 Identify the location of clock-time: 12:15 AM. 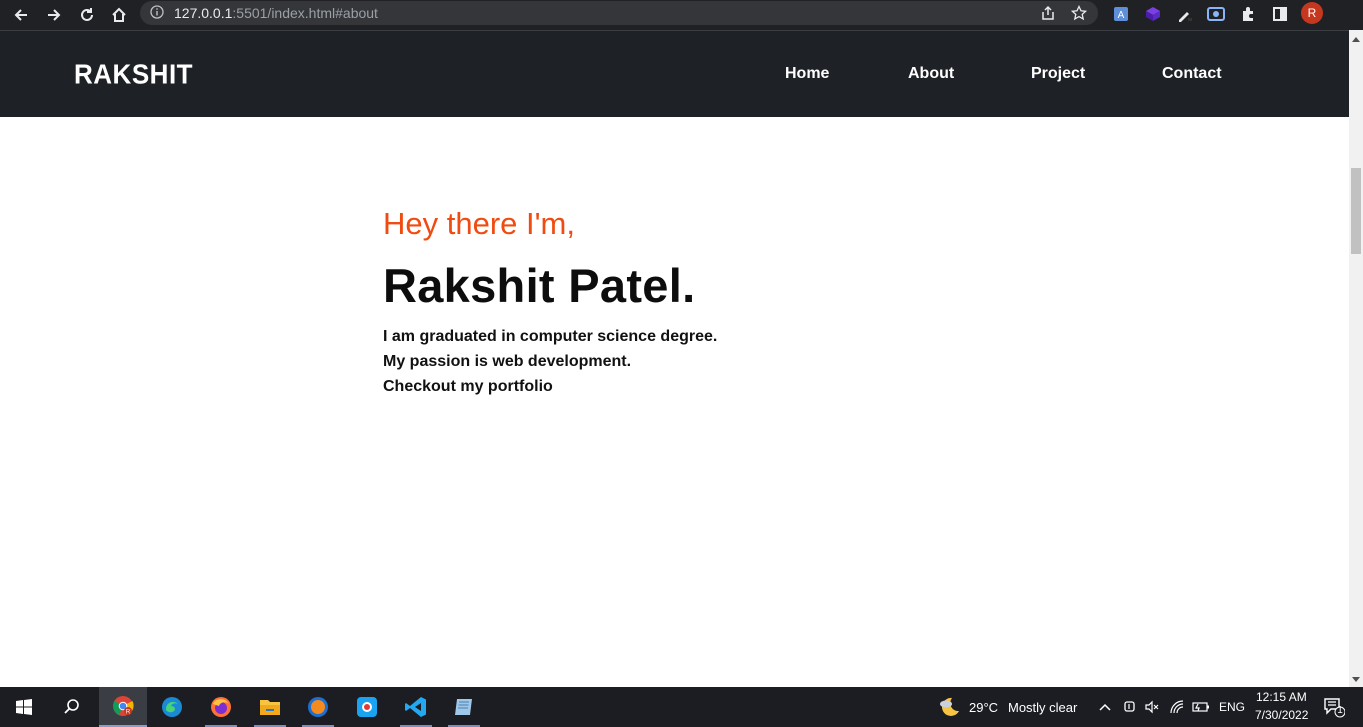
(1281, 697).